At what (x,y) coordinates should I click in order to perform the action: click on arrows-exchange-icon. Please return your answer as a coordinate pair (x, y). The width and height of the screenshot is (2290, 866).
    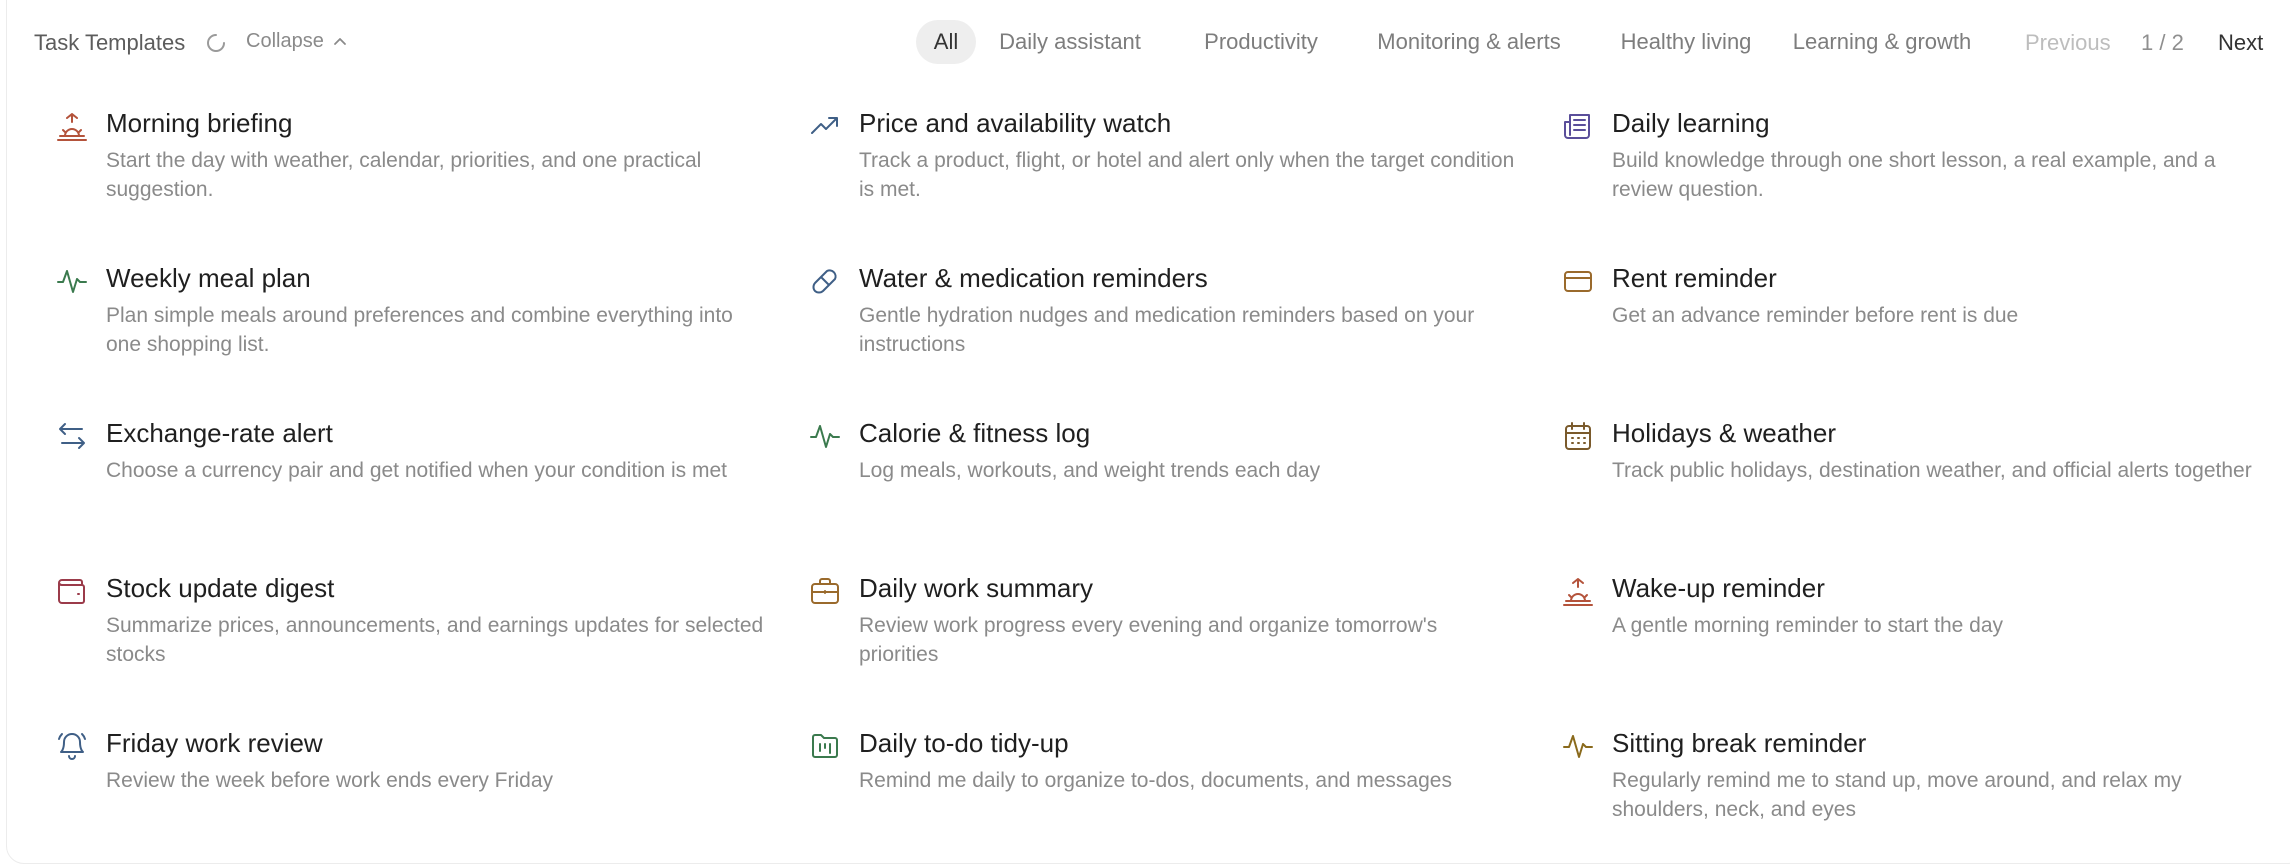
    Looking at the image, I should click on (72, 436).